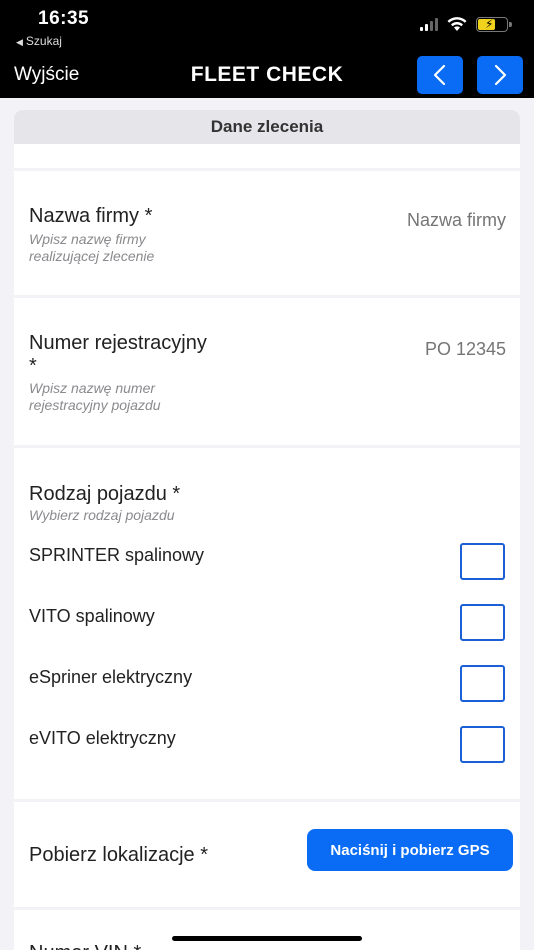  I want to click on registration-hint: Wpisz nazwę numer rejestracyjny pojazdu, so click(95, 396).